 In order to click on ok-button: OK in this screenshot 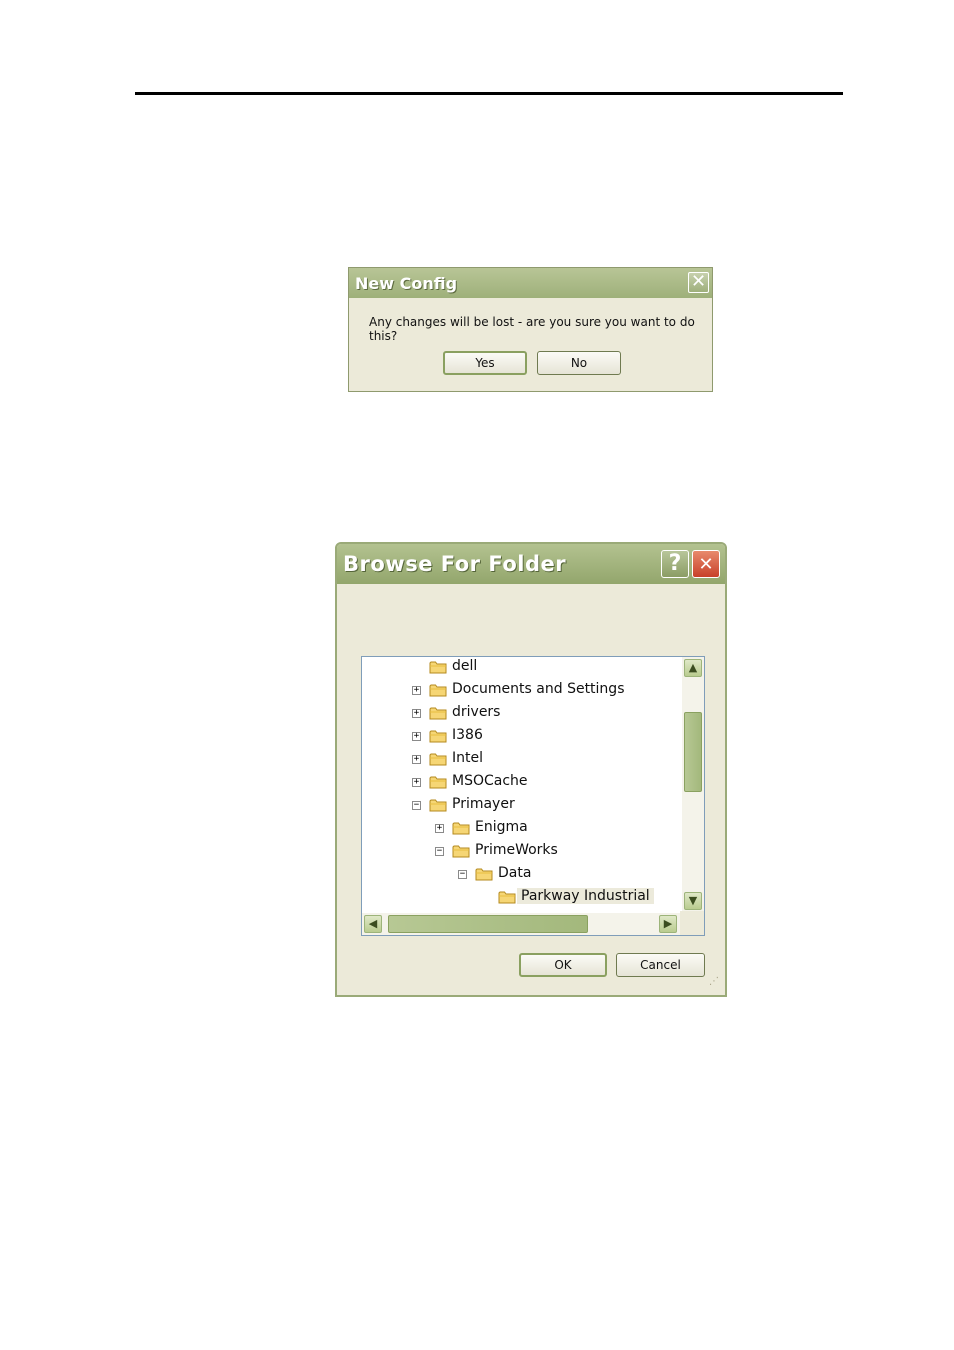, I will do `click(563, 965)`.